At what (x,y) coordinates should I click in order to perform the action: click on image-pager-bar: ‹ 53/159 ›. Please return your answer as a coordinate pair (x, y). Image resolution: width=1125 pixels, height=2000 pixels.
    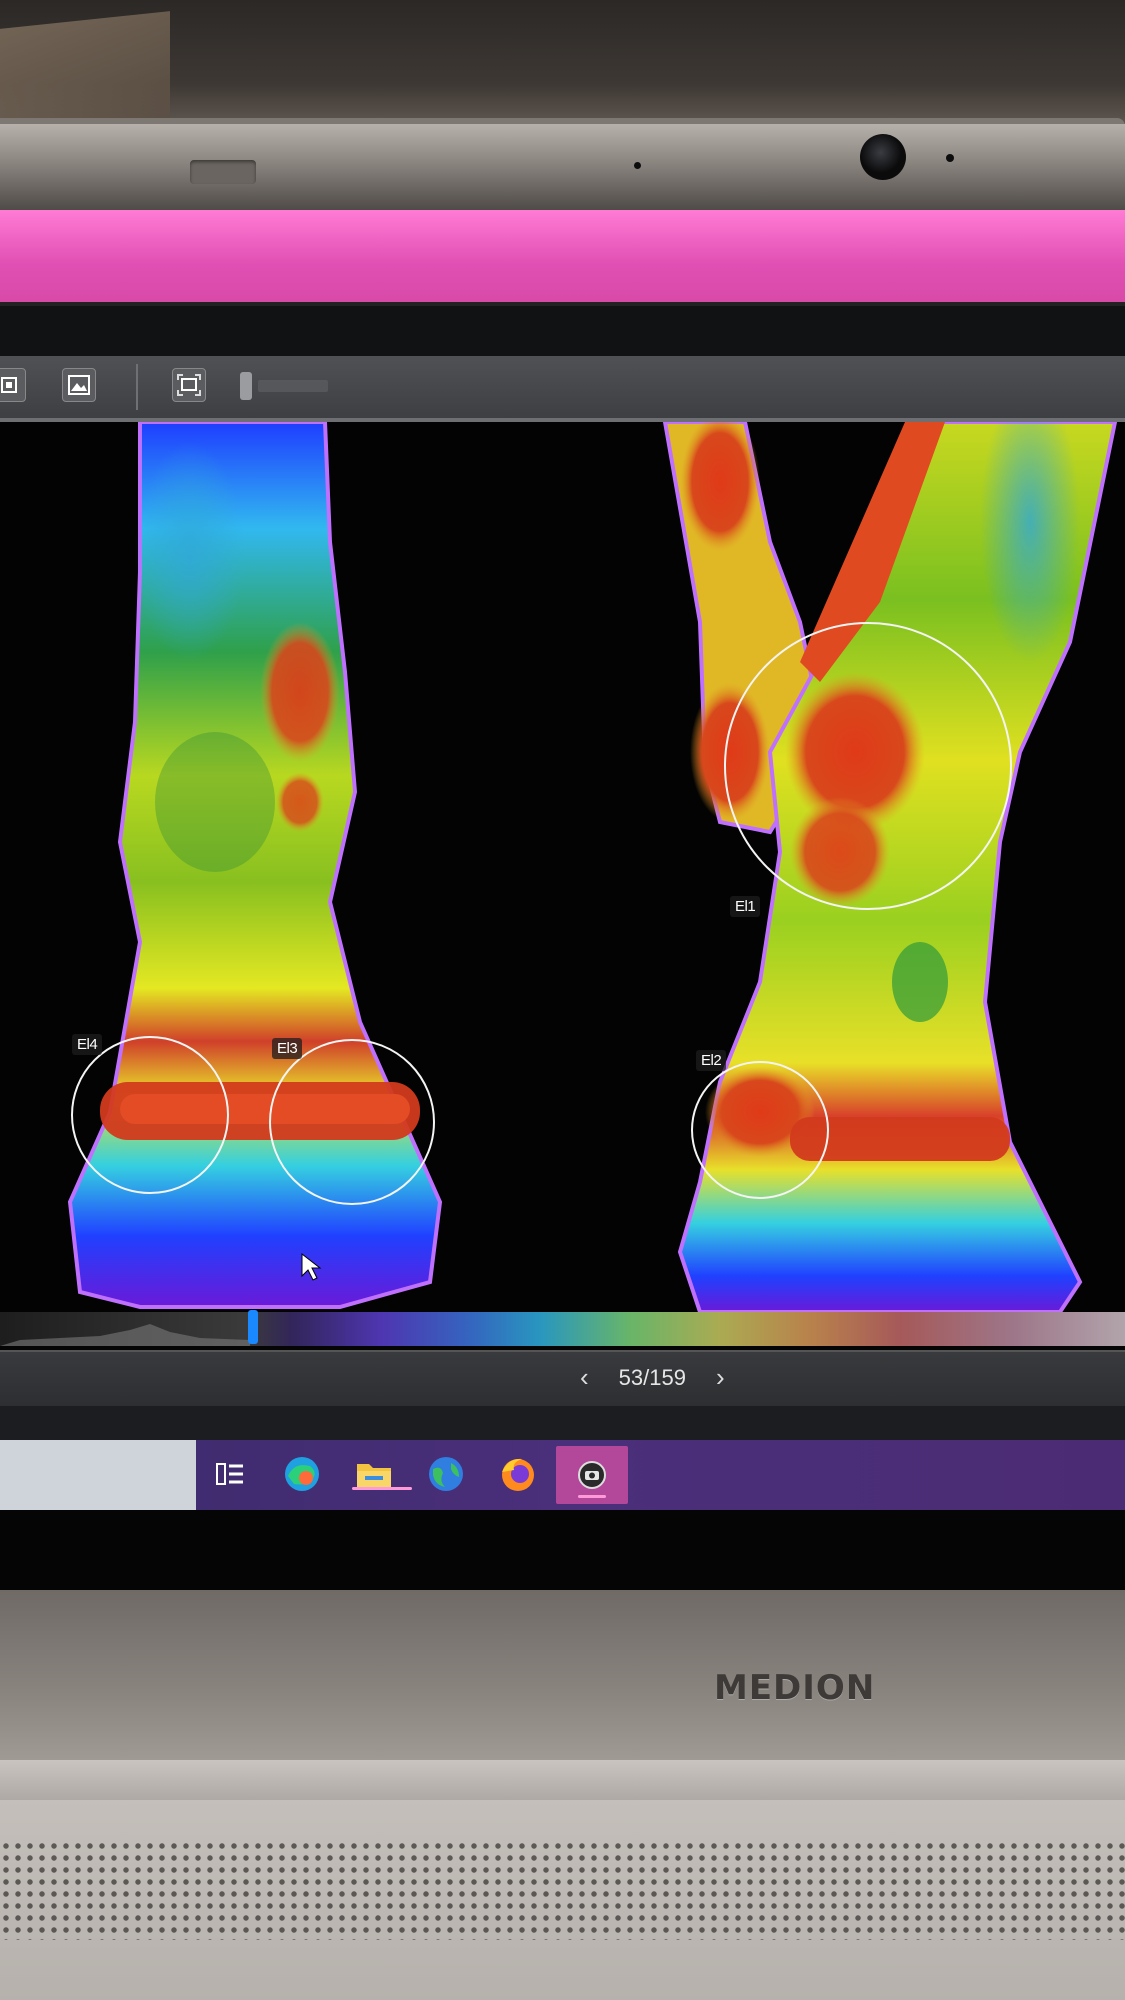
    Looking at the image, I should click on (562, 1379).